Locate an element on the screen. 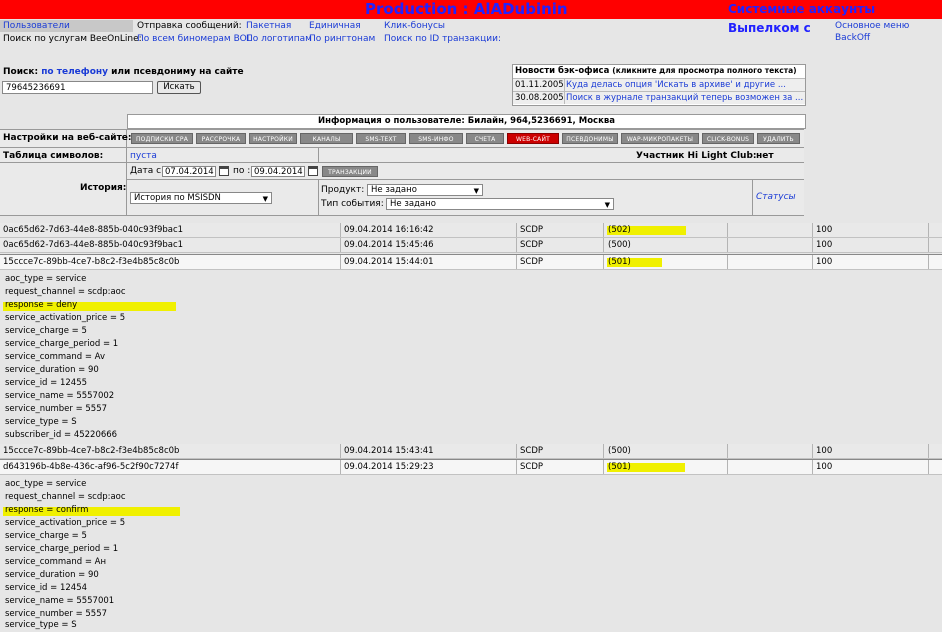  search-suffix: или псевдониму на сайте is located at coordinates (177, 72).